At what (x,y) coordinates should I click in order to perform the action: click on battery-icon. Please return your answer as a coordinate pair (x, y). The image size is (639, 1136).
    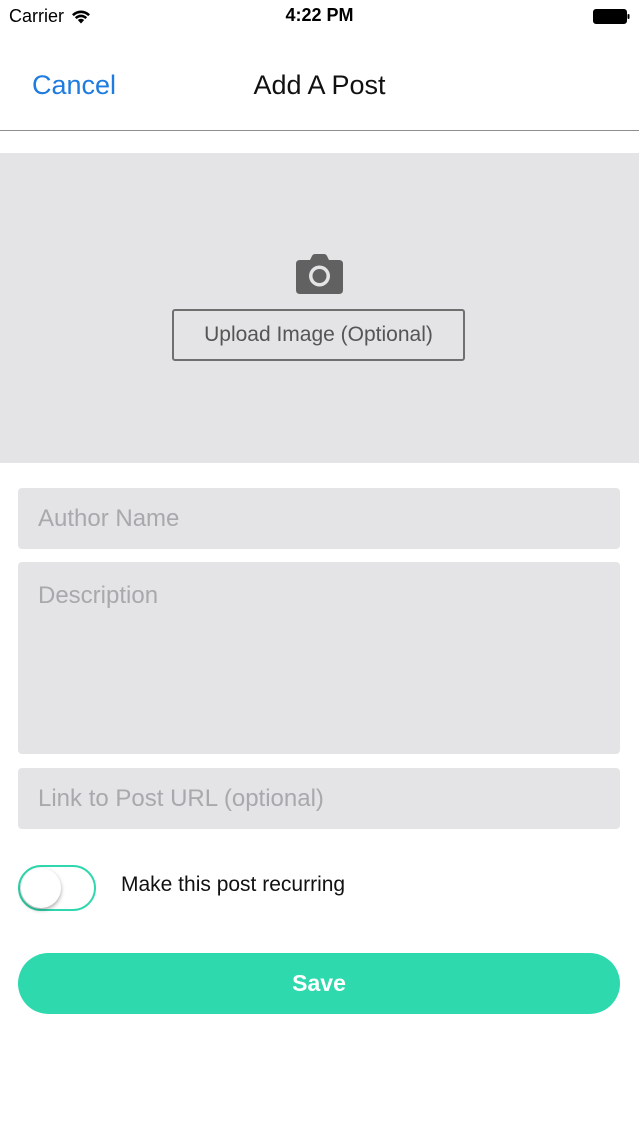
    Looking at the image, I should click on (611, 16).